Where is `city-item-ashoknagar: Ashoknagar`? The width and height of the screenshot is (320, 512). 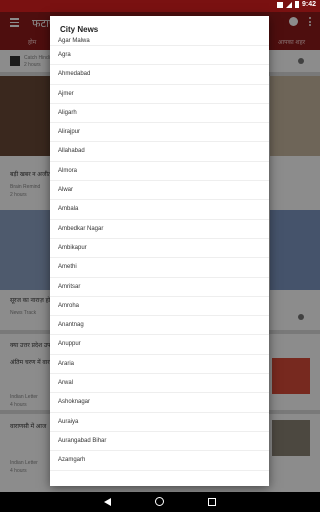
city-item-ashoknagar: Ashoknagar is located at coordinates (159, 403).